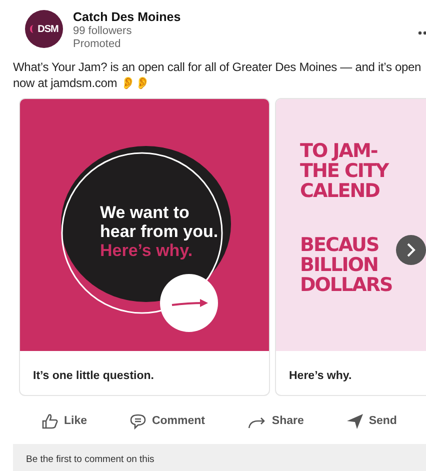 The image size is (426, 471). I want to click on poster-text: CALEND, so click(340, 191).